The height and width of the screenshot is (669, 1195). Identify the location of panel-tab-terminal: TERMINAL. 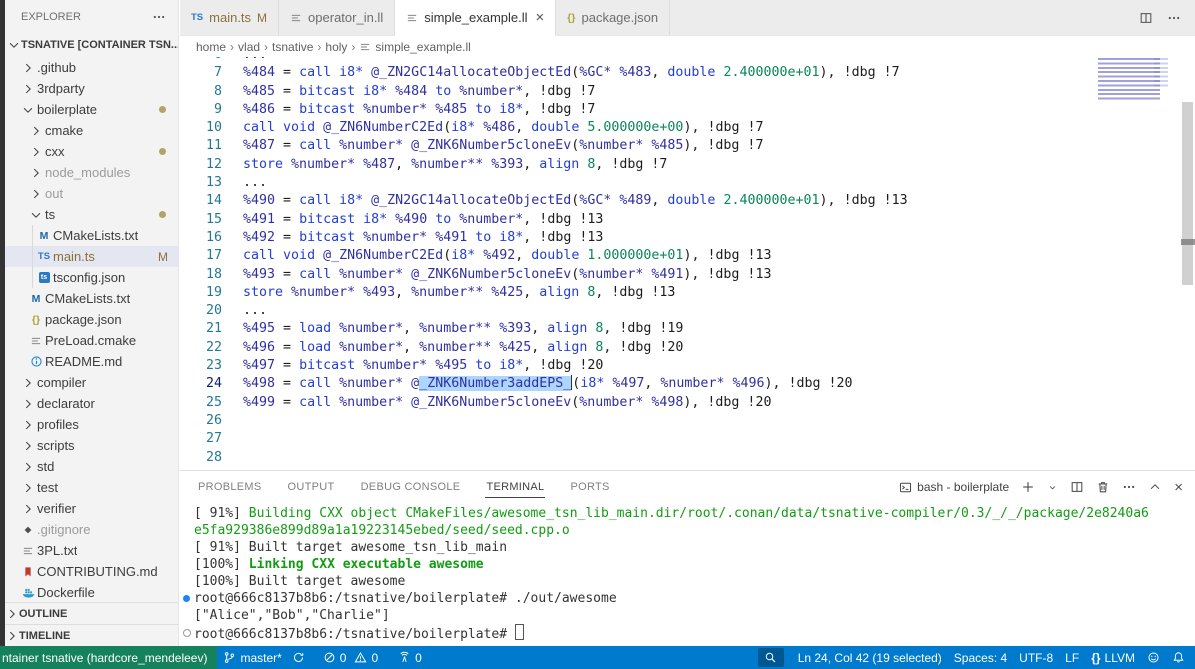
(515, 487).